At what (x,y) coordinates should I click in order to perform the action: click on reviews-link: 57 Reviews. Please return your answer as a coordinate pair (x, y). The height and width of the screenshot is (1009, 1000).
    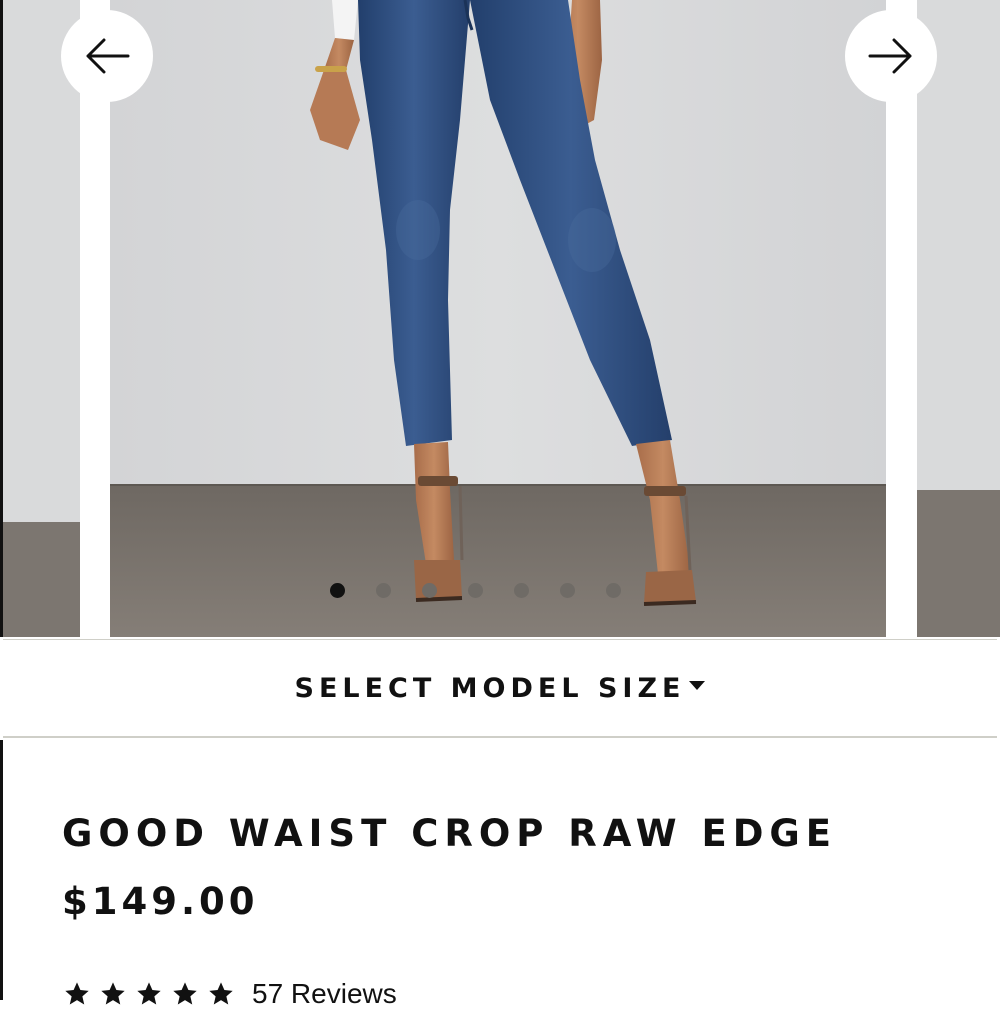
    Looking at the image, I should click on (324, 994).